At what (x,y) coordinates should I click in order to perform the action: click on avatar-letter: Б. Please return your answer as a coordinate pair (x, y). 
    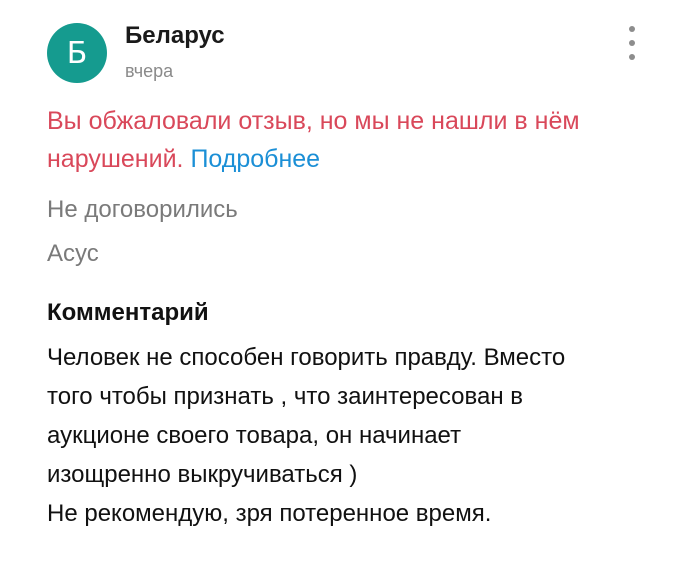
    Looking at the image, I should click on (77, 53).